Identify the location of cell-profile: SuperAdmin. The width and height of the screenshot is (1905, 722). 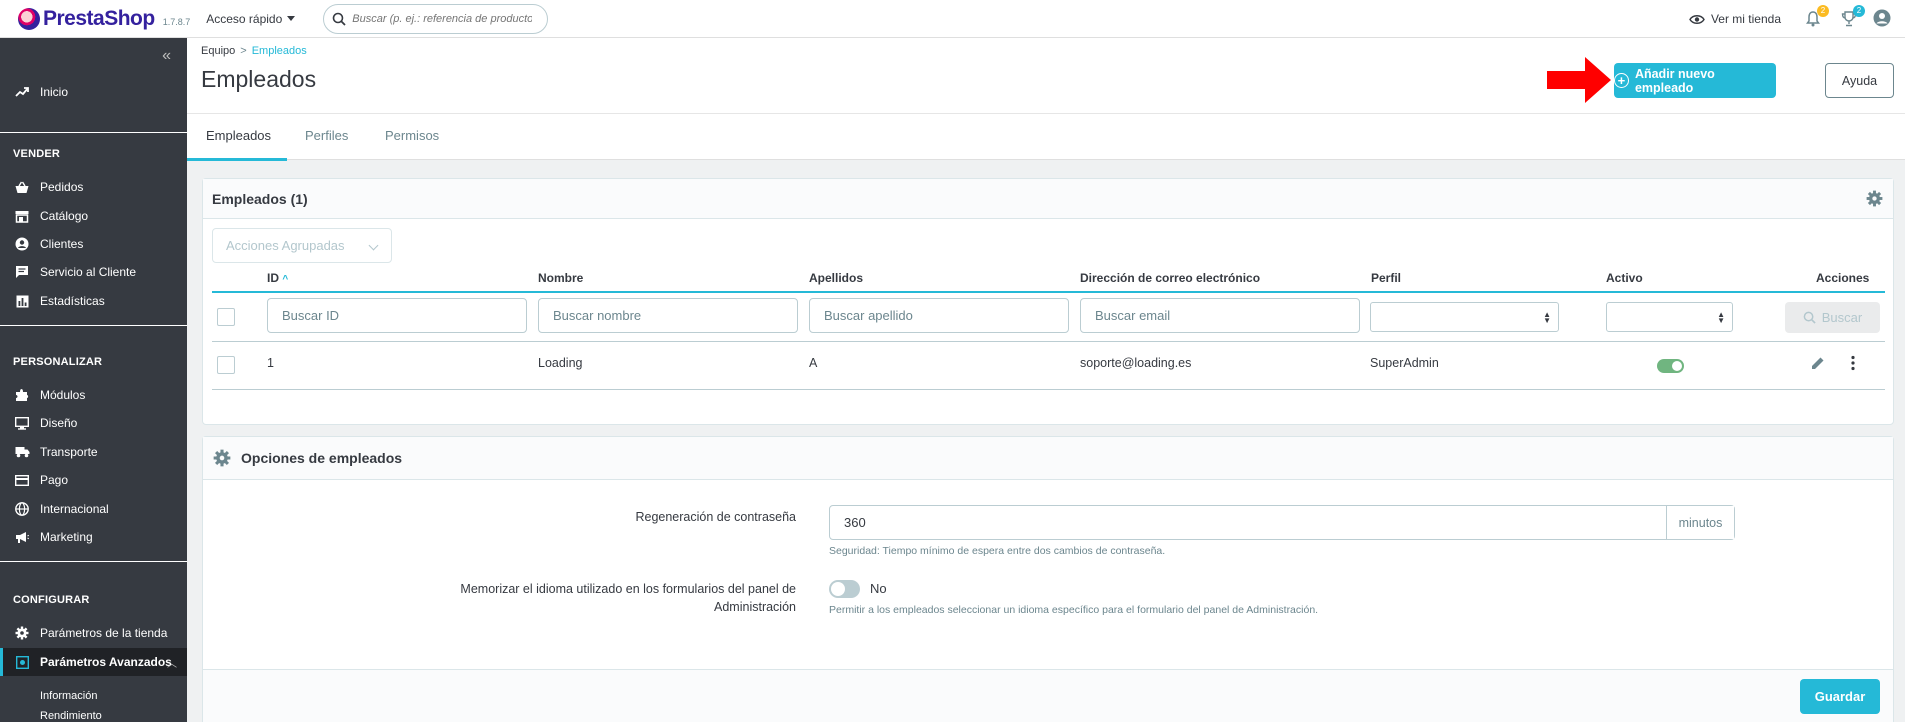
(1404, 363).